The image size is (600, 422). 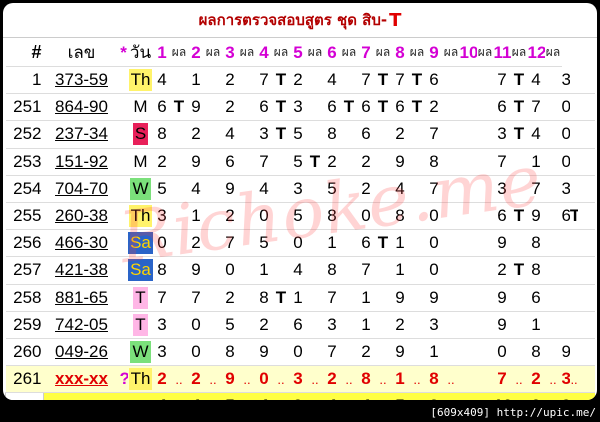 I want to click on header-digit-8: 8, so click(x=400, y=53).